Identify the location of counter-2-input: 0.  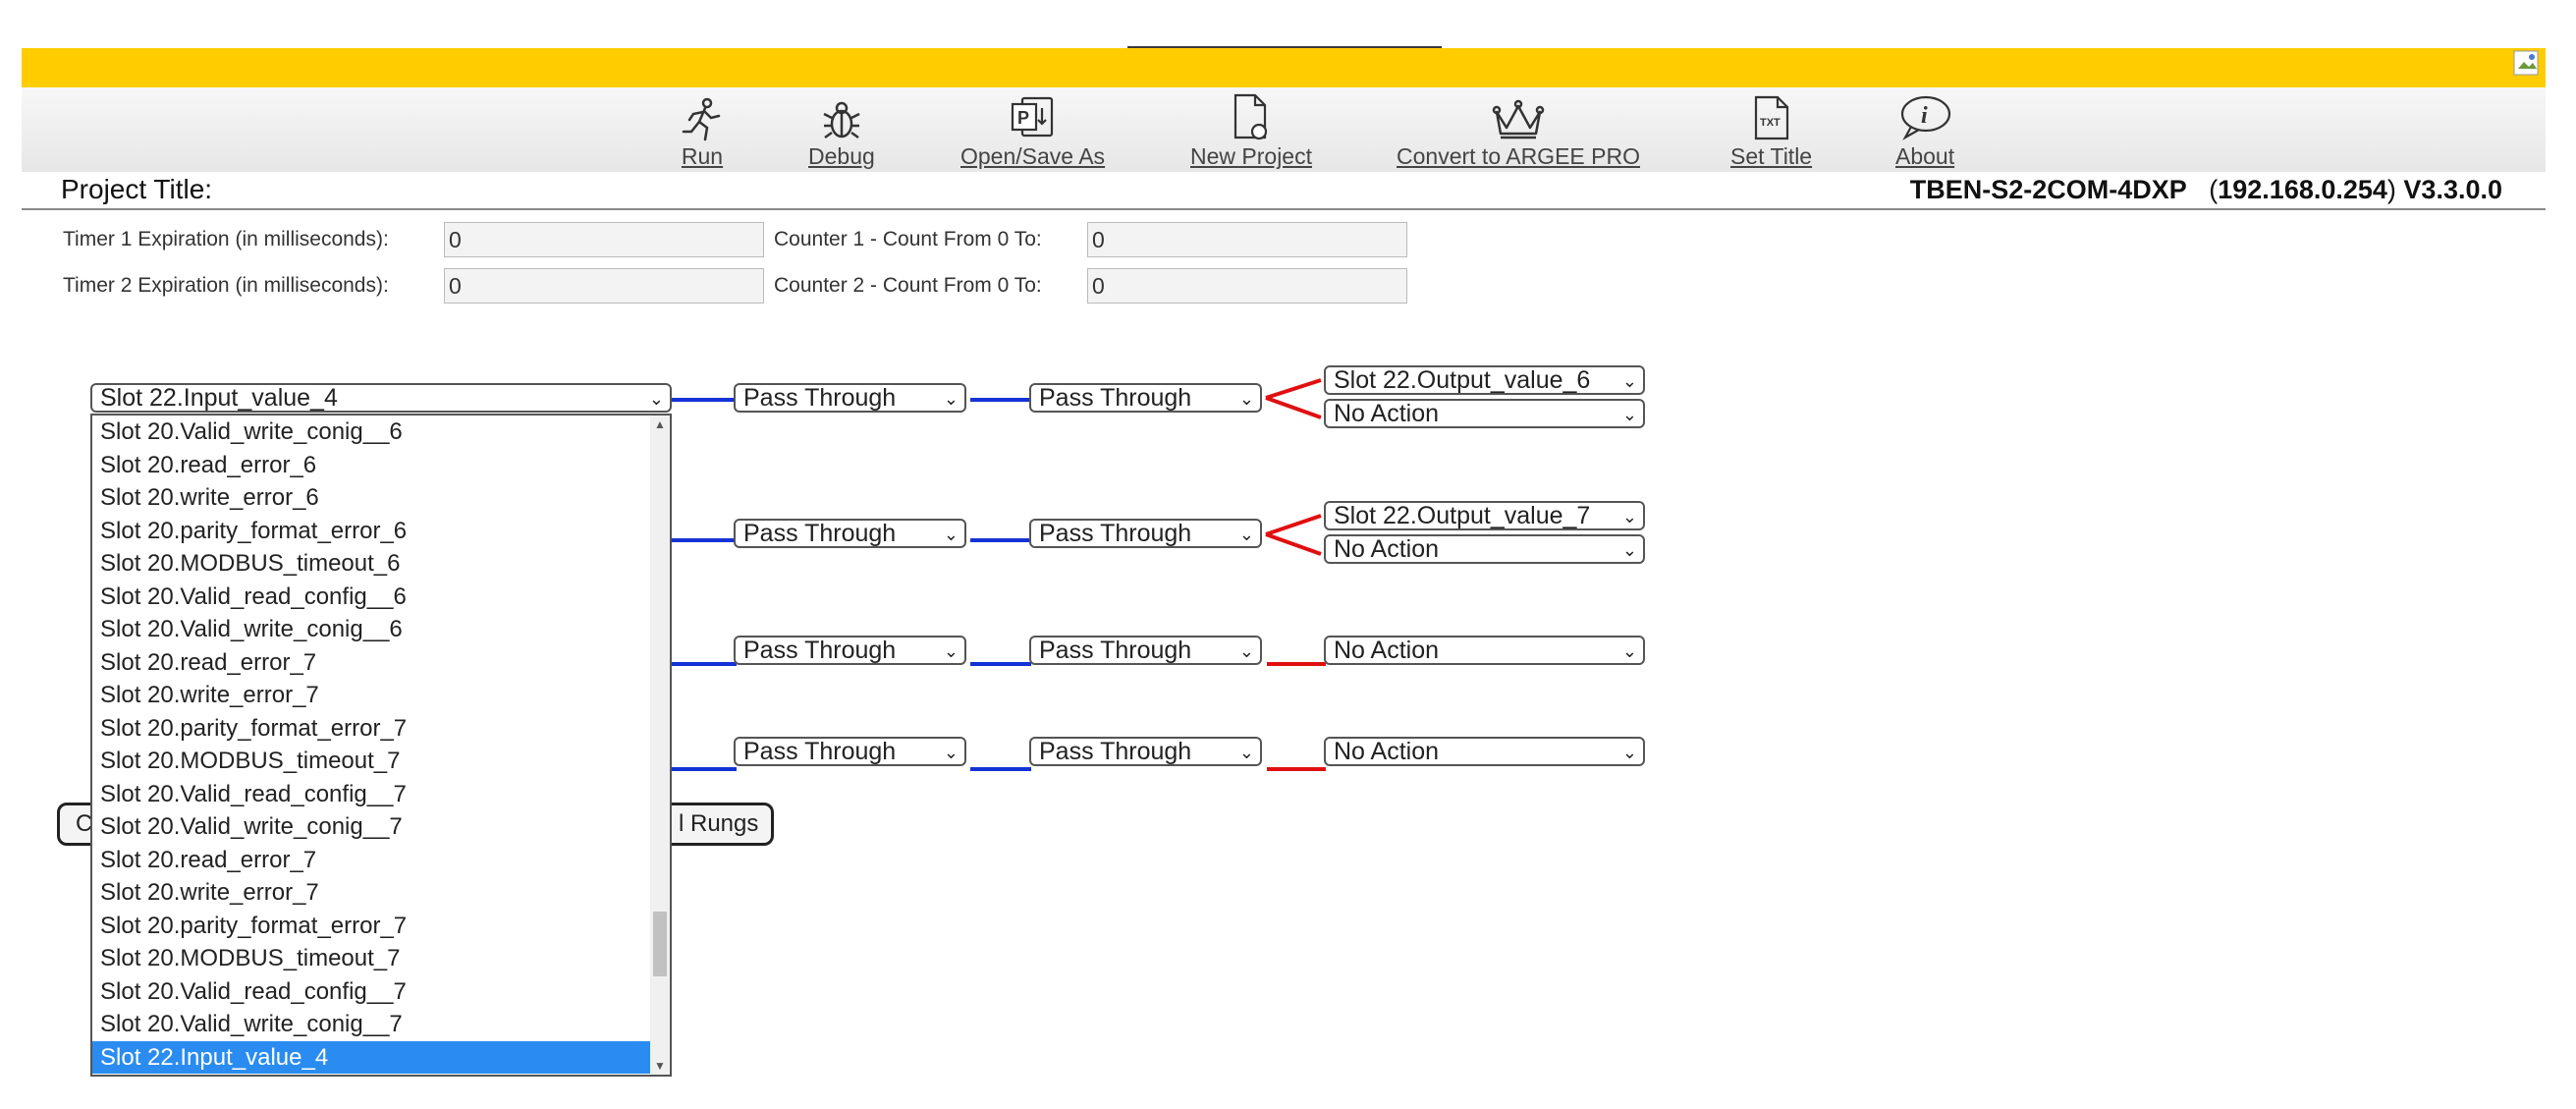
(1247, 286).